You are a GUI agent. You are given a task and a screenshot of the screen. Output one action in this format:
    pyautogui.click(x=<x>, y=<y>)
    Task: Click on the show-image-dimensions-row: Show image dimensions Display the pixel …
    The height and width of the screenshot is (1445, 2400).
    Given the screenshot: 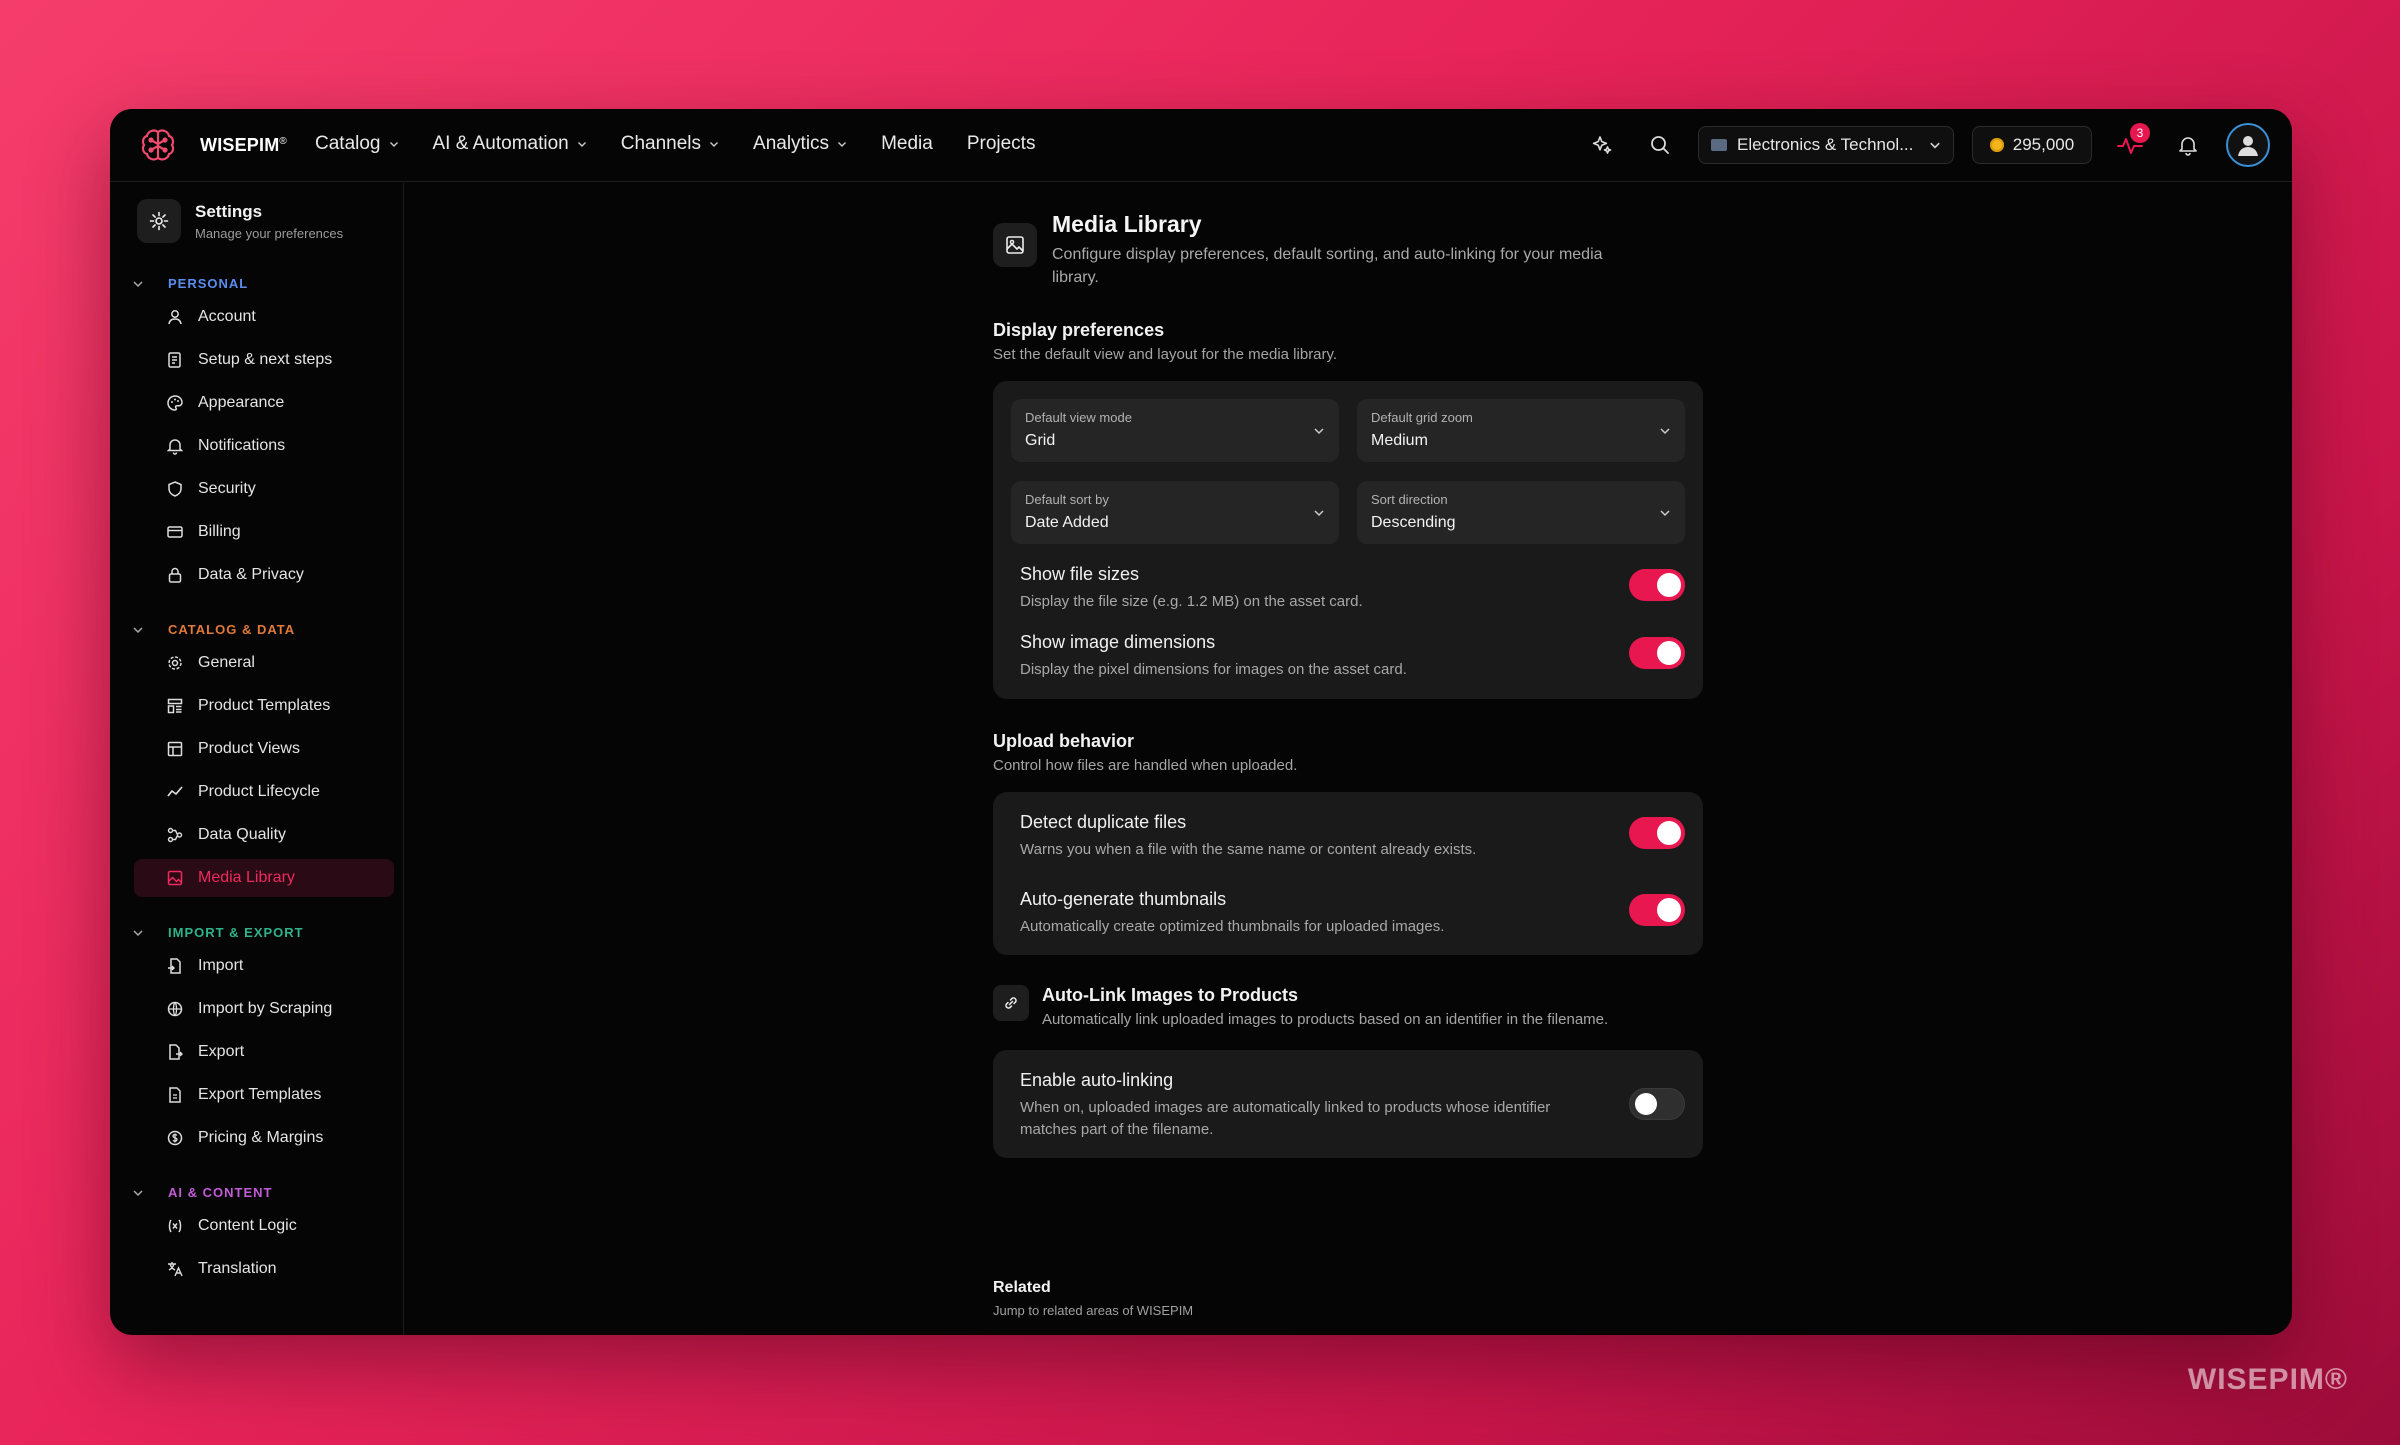 What is the action you would take?
    pyautogui.click(x=1352, y=656)
    